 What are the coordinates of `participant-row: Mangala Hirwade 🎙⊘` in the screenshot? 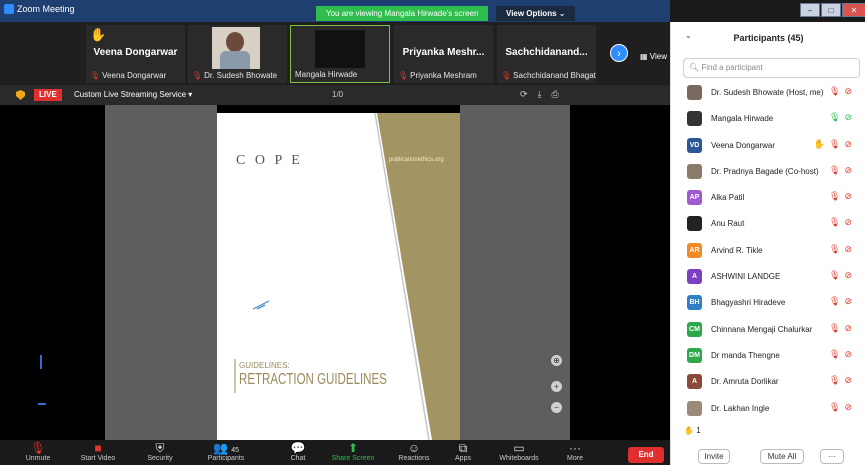 It's located at (768, 119).